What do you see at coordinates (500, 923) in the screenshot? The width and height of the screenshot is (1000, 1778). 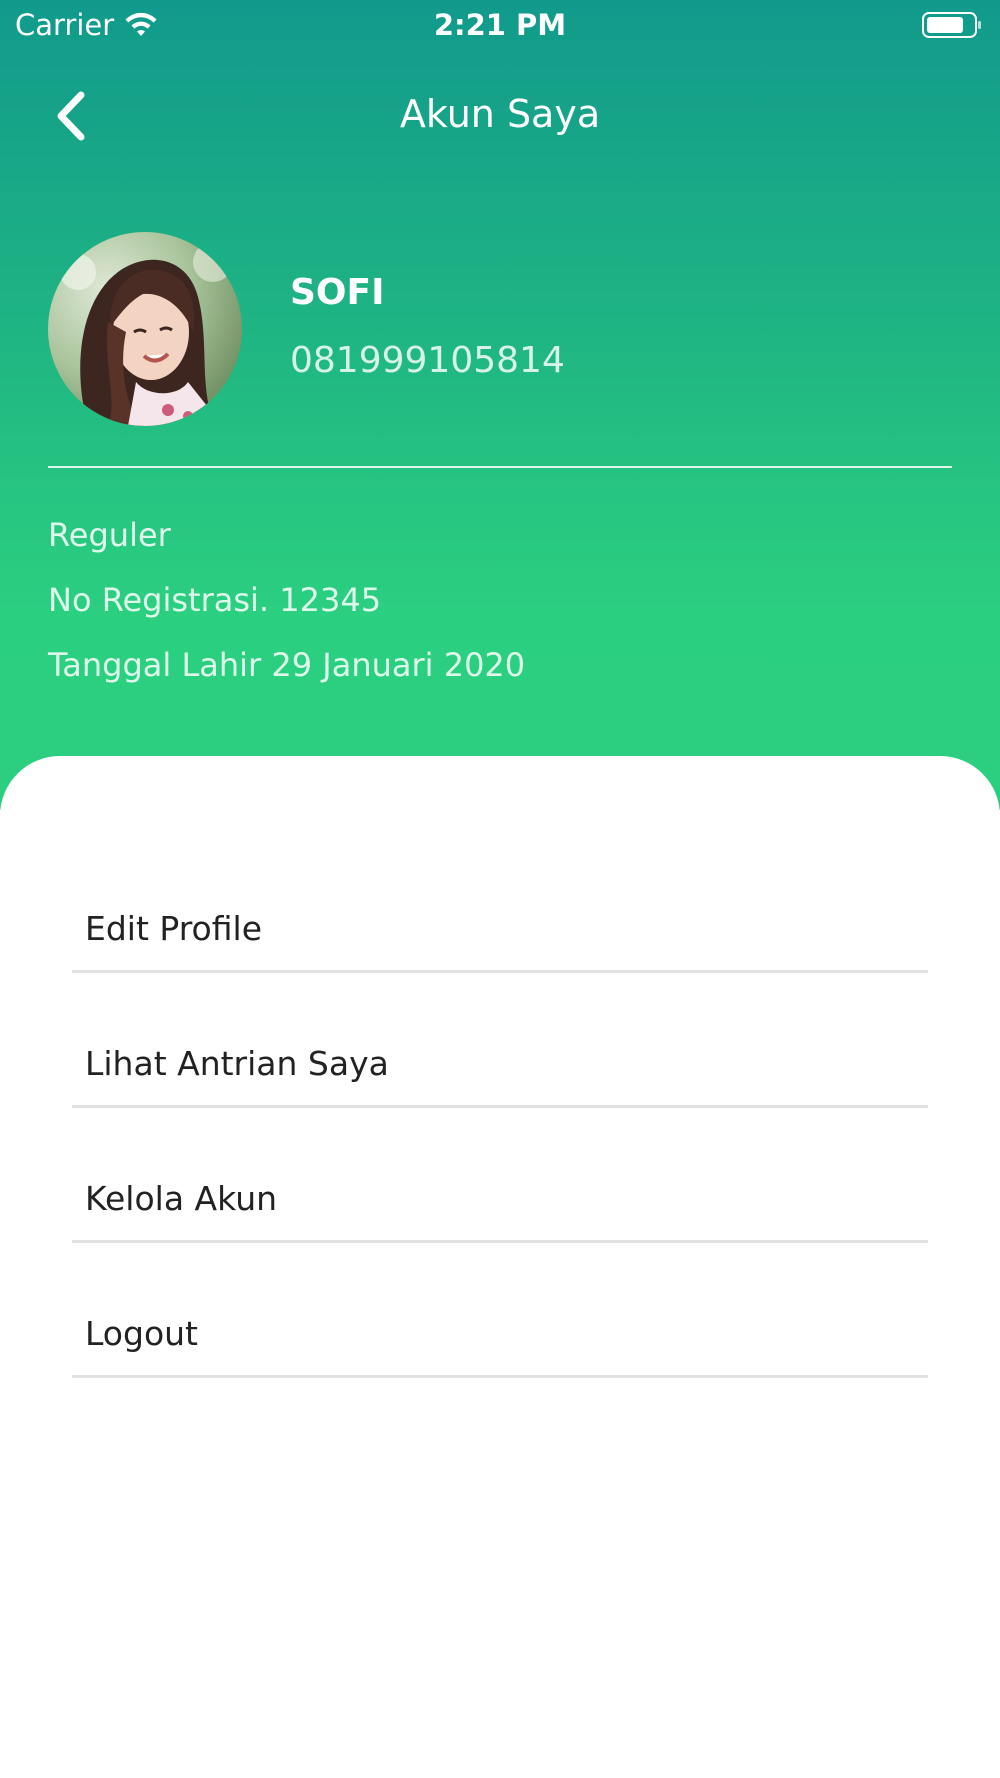 I see `menu-item-edit-profile: Edit Profile` at bounding box center [500, 923].